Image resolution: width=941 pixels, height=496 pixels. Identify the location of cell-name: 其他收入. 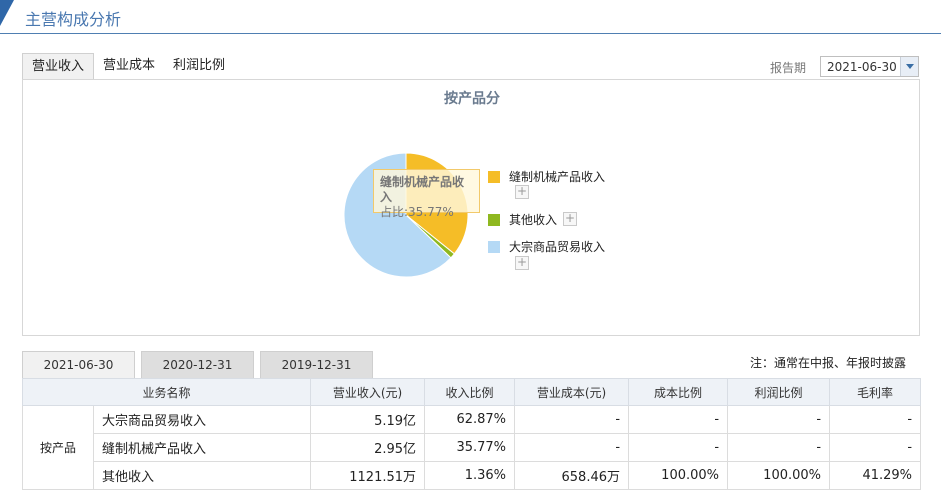
(202, 475).